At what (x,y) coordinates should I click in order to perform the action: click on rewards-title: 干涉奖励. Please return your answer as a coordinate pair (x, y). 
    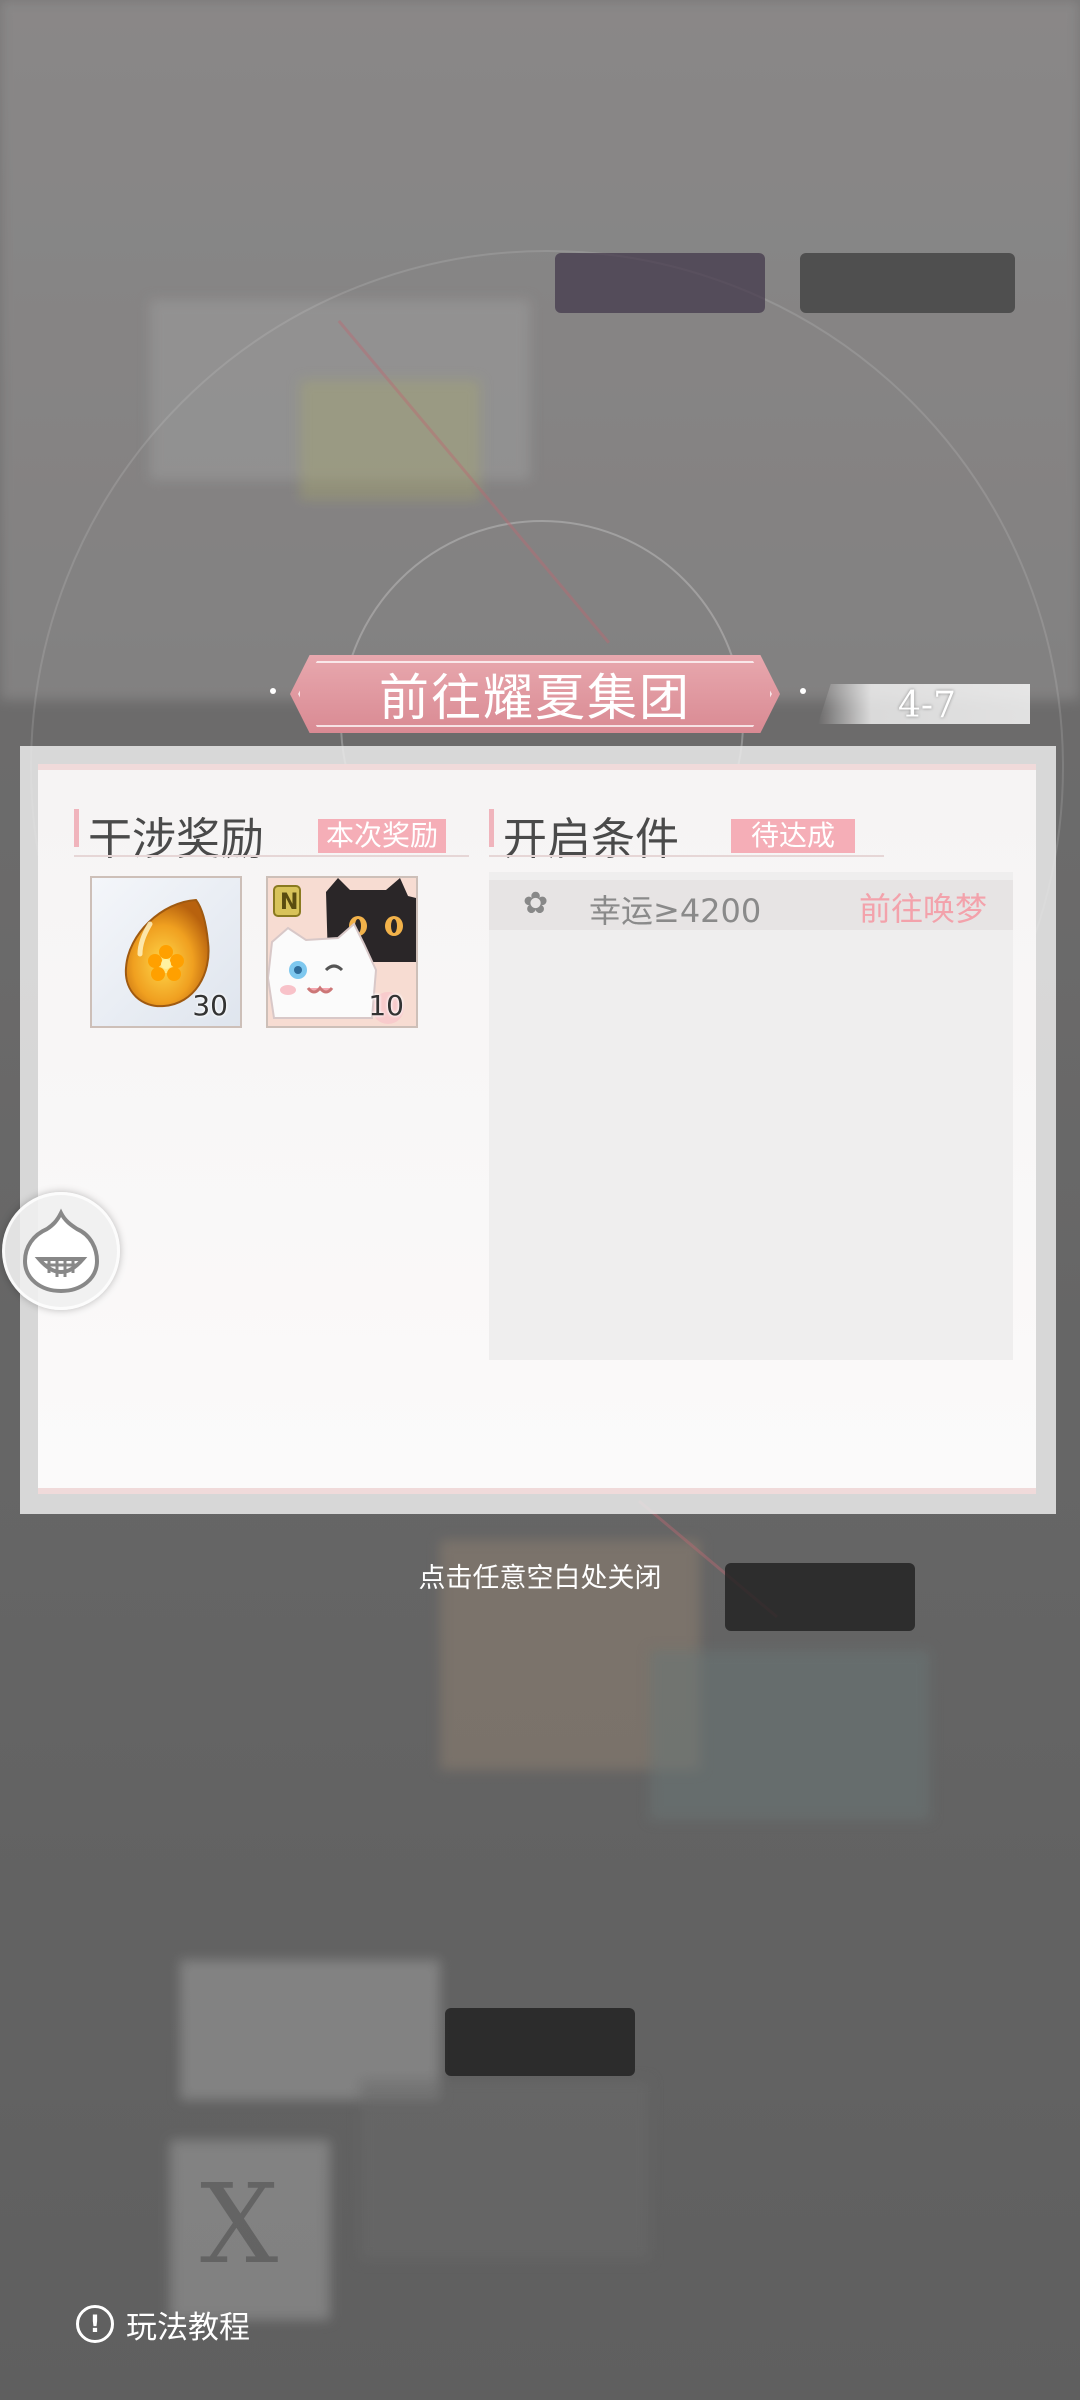
    Looking at the image, I should click on (176, 839).